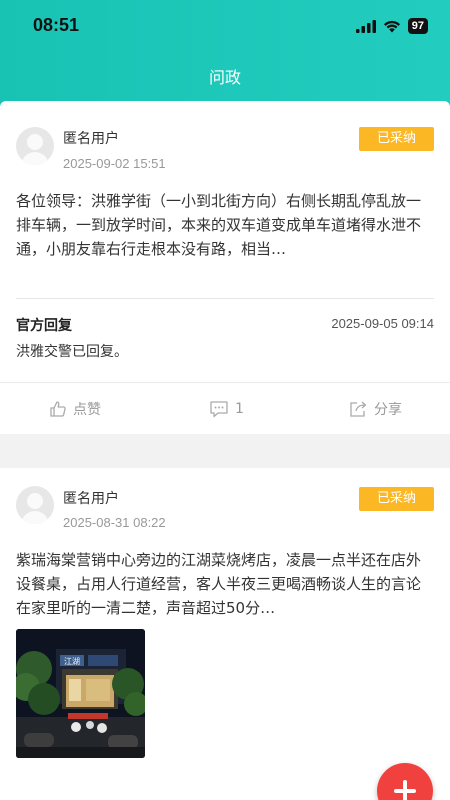  I want to click on divider, so click(225, 298).